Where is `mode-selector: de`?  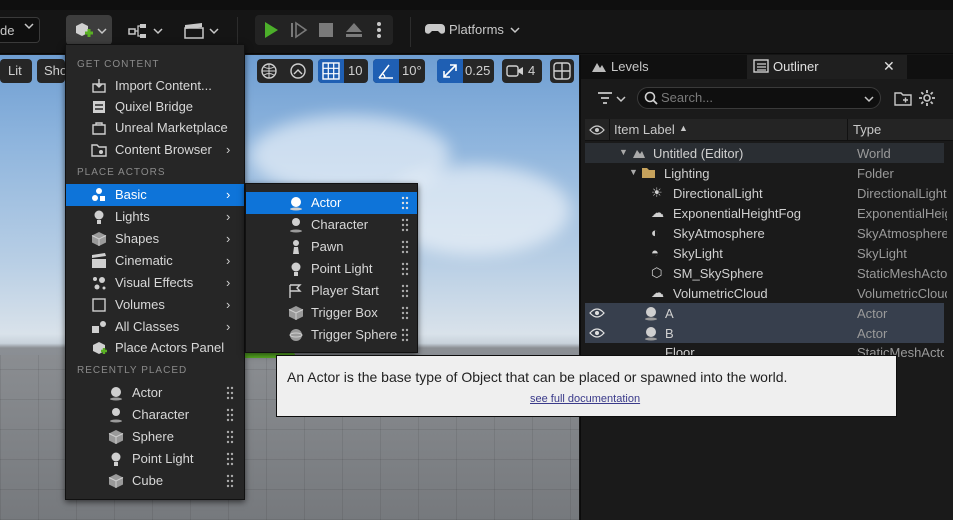
mode-selector: de is located at coordinates (20, 30).